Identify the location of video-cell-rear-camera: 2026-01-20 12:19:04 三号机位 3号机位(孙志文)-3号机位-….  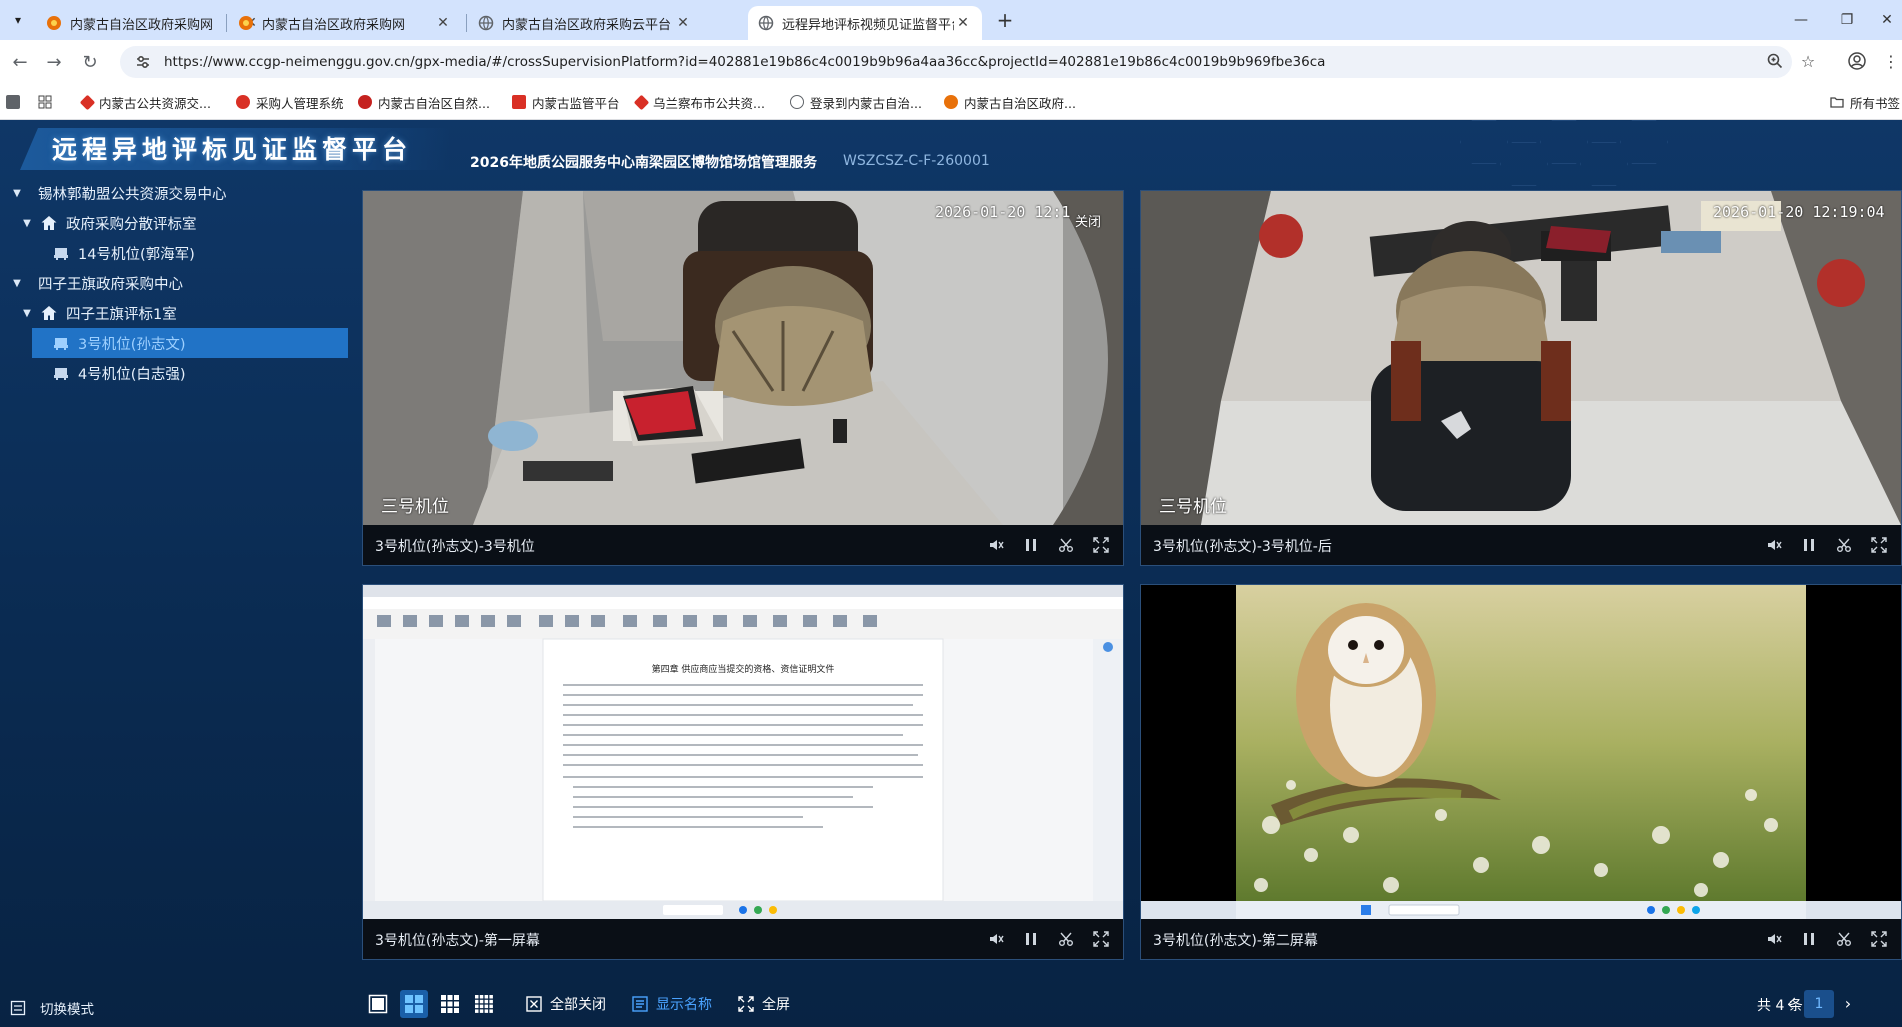
(1521, 378).